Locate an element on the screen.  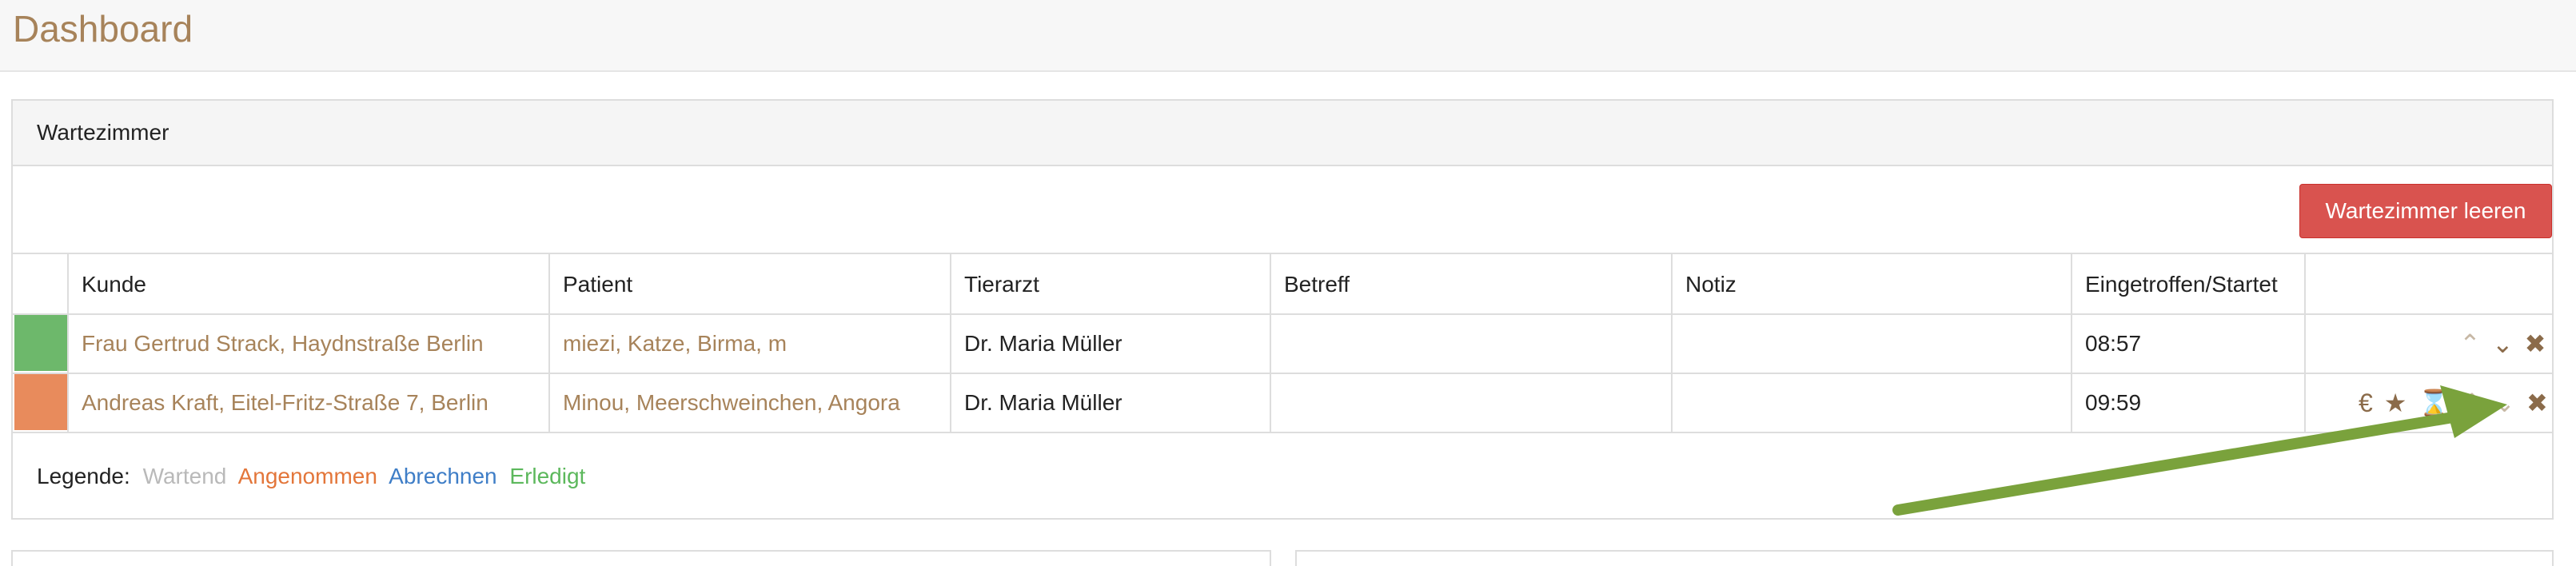
row-actions: € ★ ⌛ ⌃ ⌄ ✖ is located at coordinates (2454, 403).